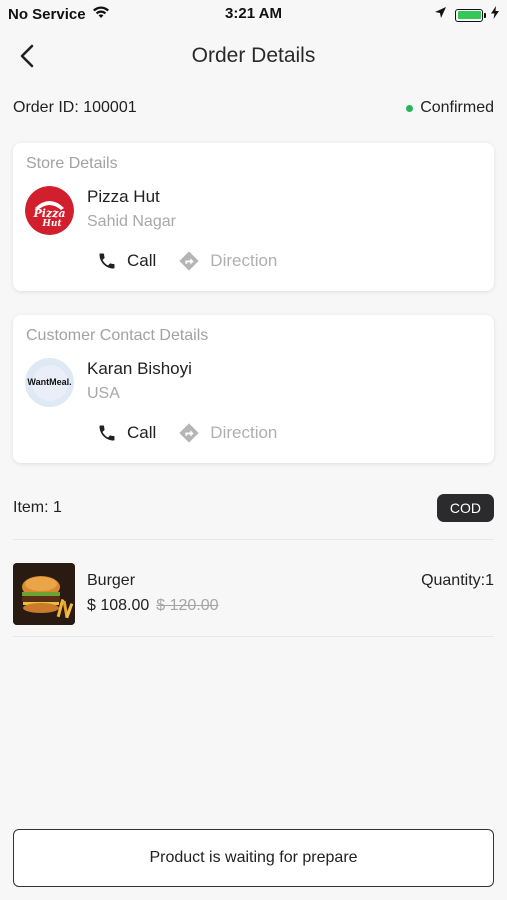 Image resolution: width=507 pixels, height=900 pixels. What do you see at coordinates (187, 605) in the screenshot?
I see `product-original-price: $ 120.00` at bounding box center [187, 605].